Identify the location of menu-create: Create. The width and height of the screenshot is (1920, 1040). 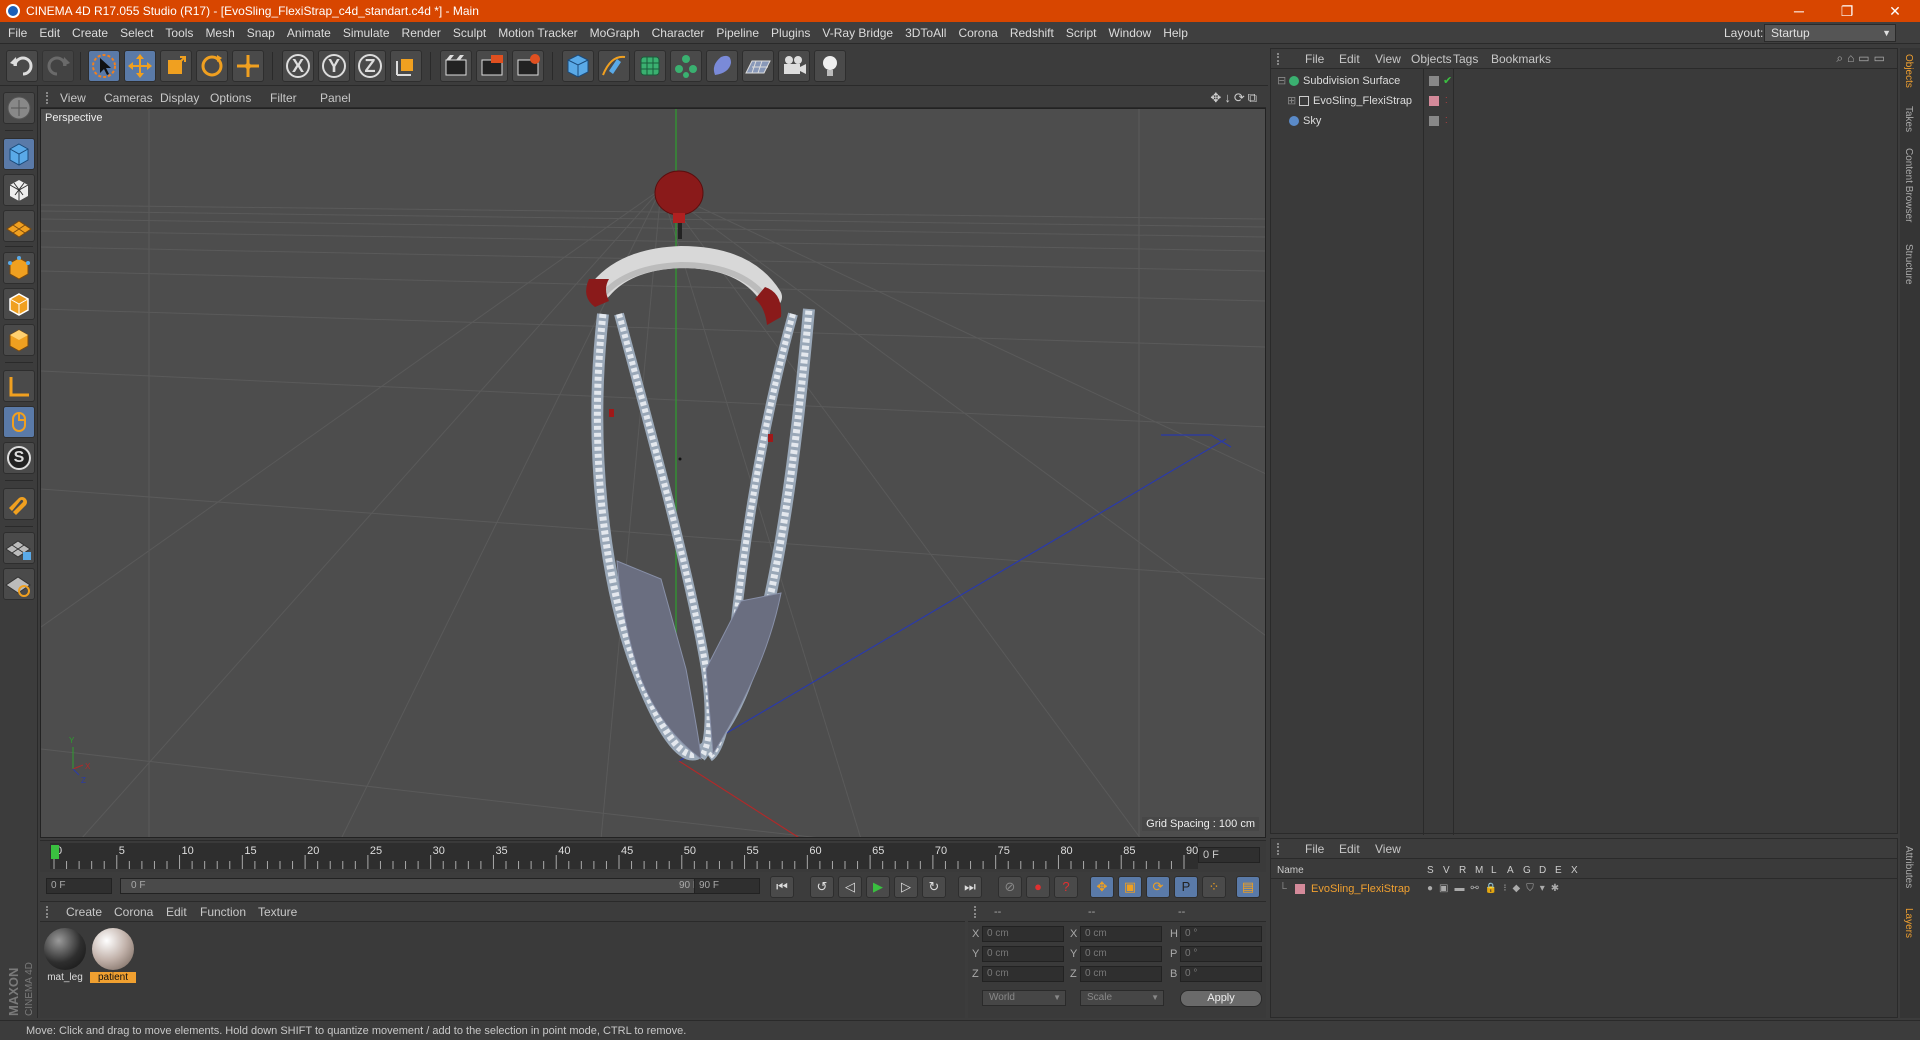
(90, 33).